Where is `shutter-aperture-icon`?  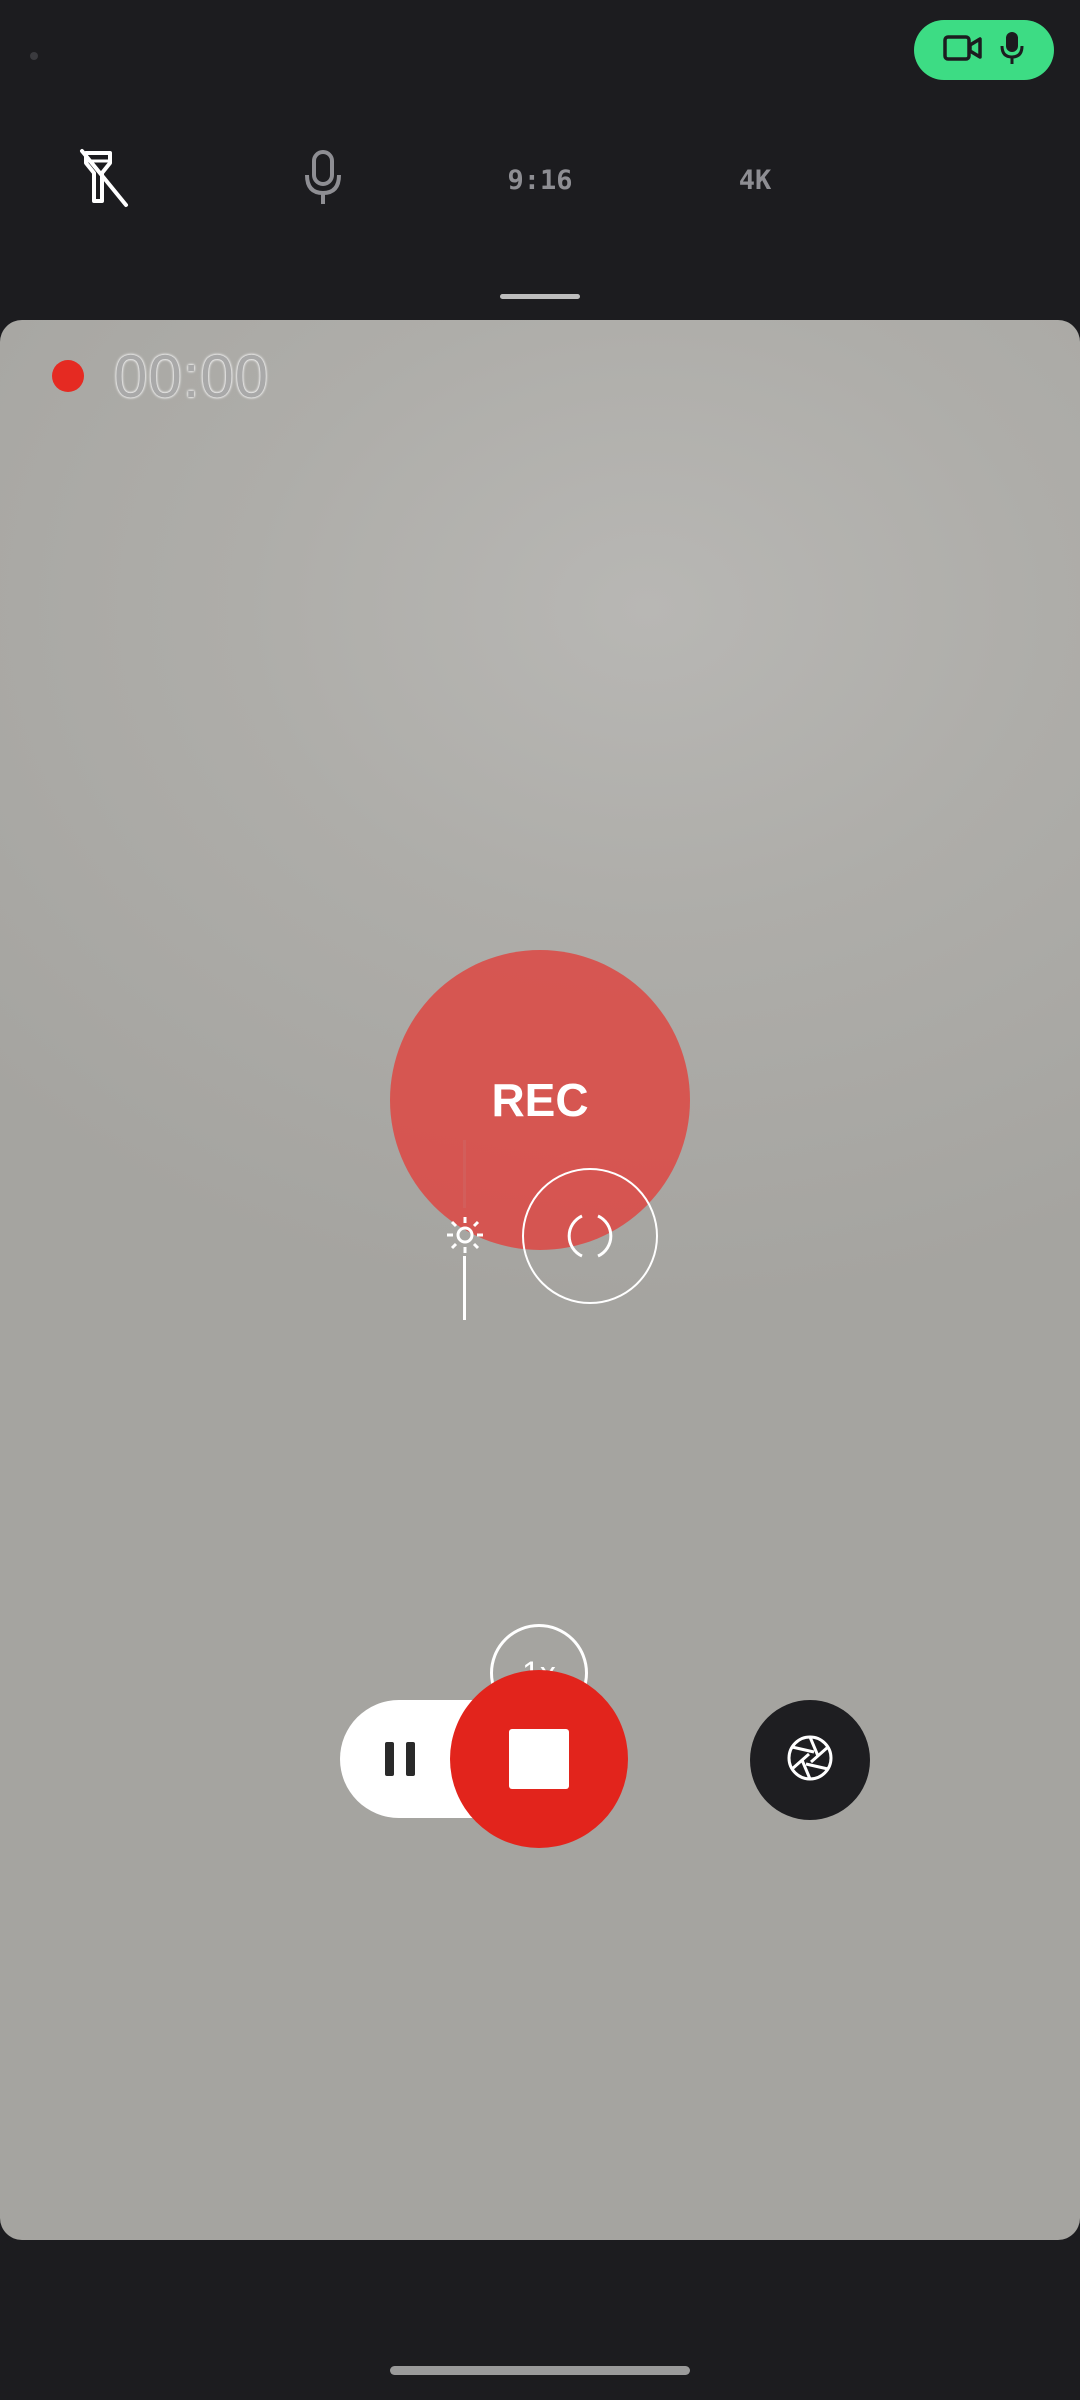 shutter-aperture-icon is located at coordinates (810, 1760).